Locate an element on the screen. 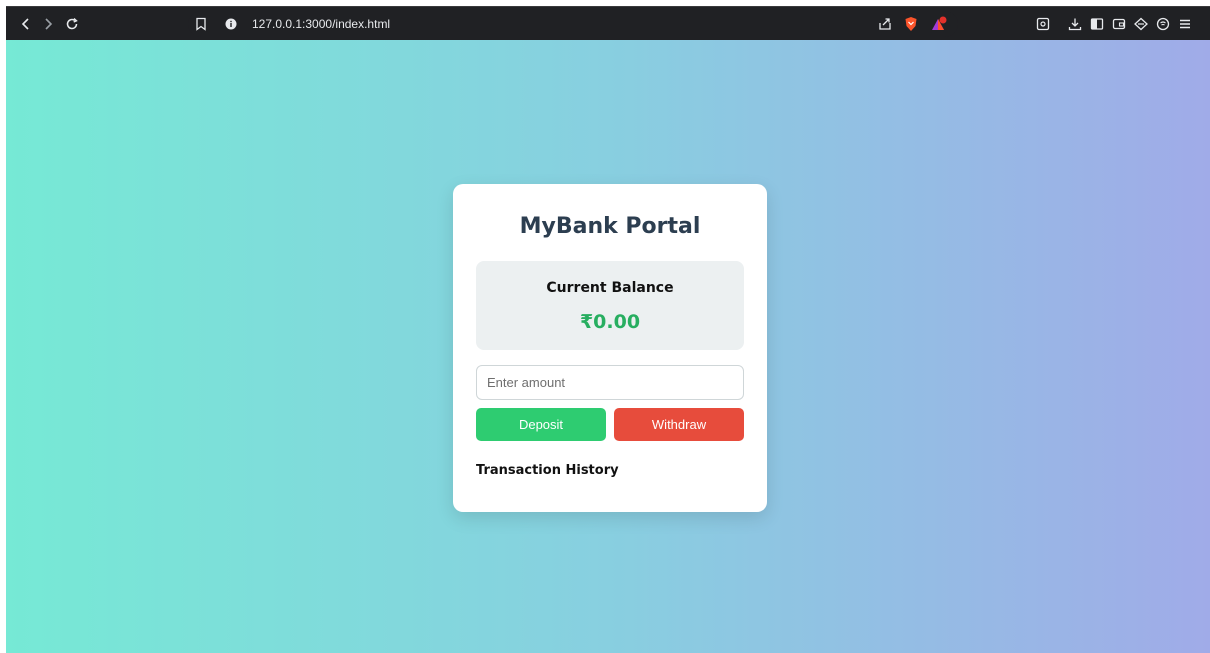  wallet-icon is located at coordinates (1119, 24).